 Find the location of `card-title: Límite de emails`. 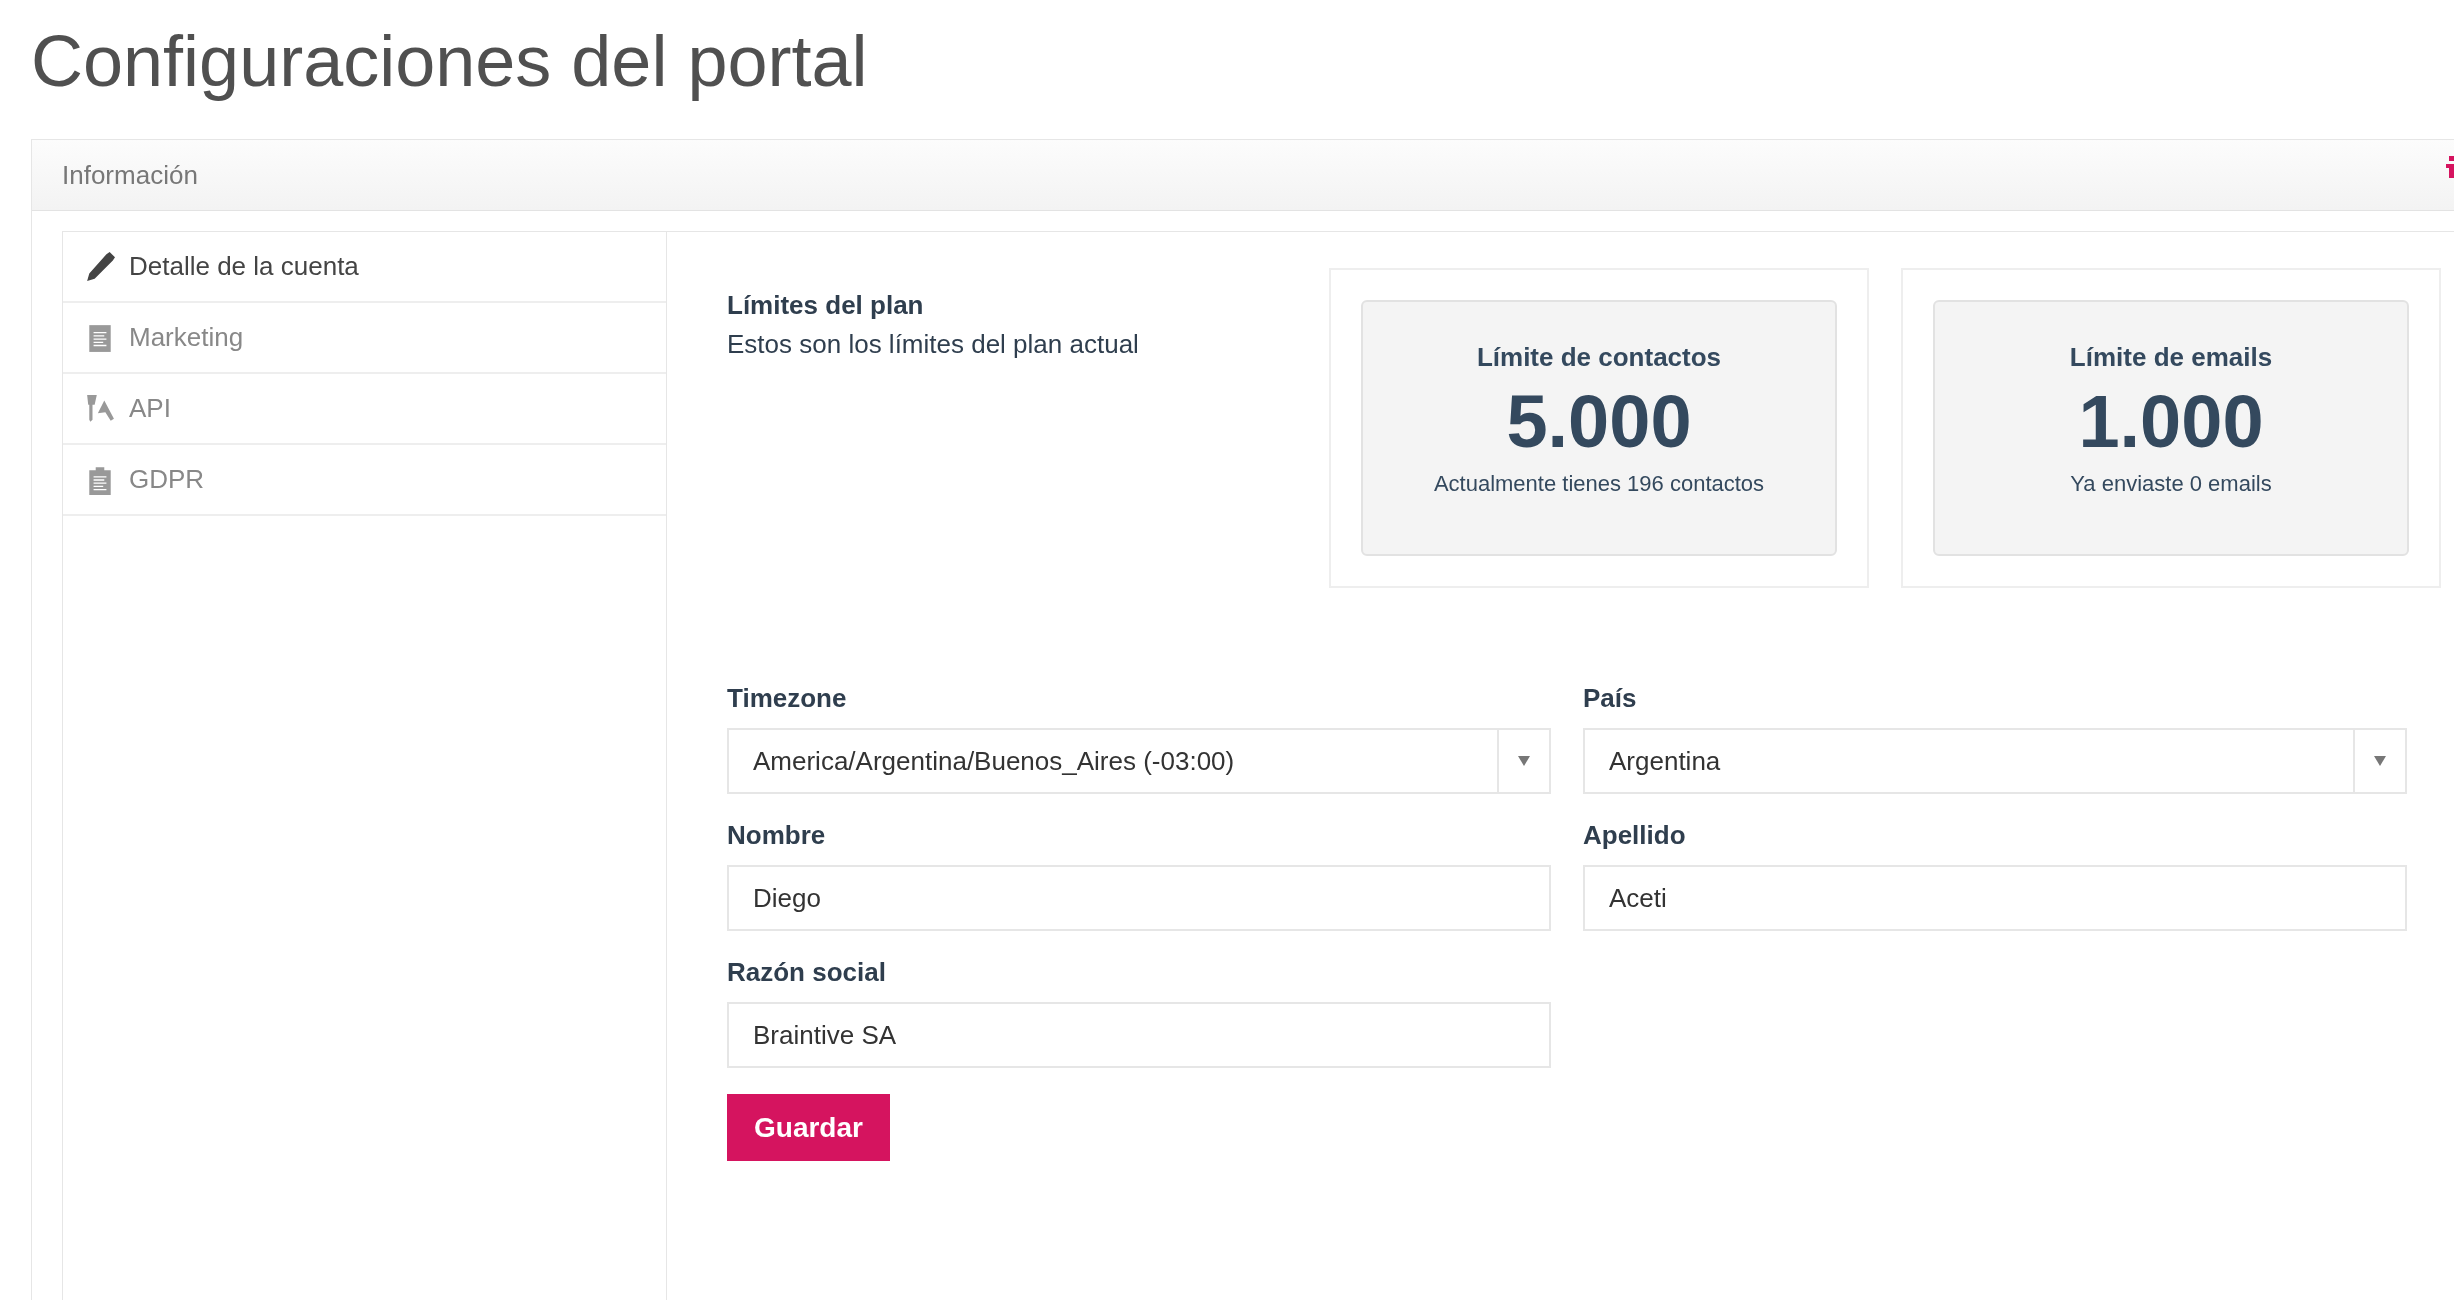

card-title: Límite de emails is located at coordinates (2171, 358).